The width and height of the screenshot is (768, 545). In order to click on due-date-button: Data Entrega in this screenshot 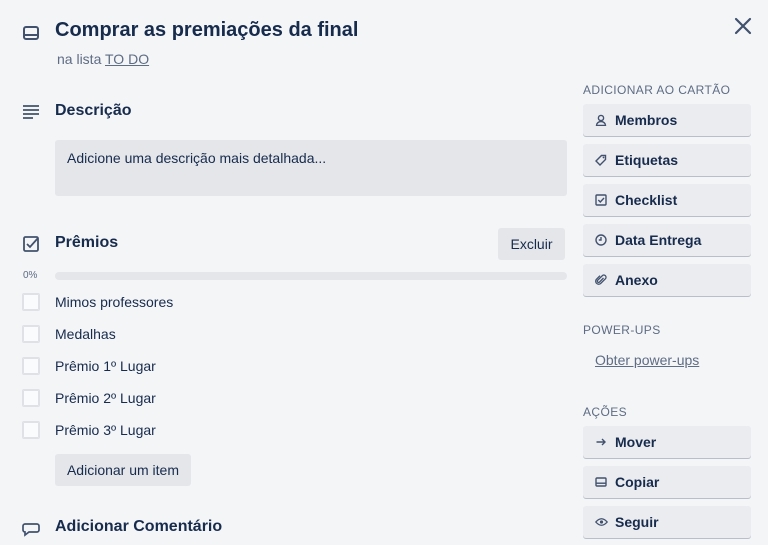, I will do `click(667, 240)`.